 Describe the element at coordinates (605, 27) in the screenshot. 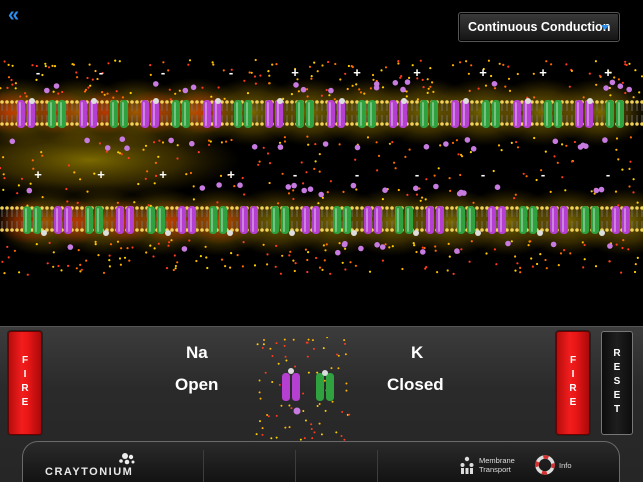

I see `chevron-down-icon` at that location.